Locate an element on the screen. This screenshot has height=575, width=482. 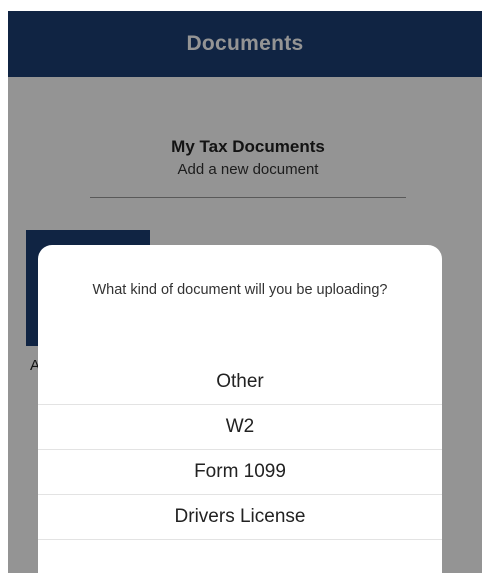
option-form-1099: Form 1099 is located at coordinates (240, 472).